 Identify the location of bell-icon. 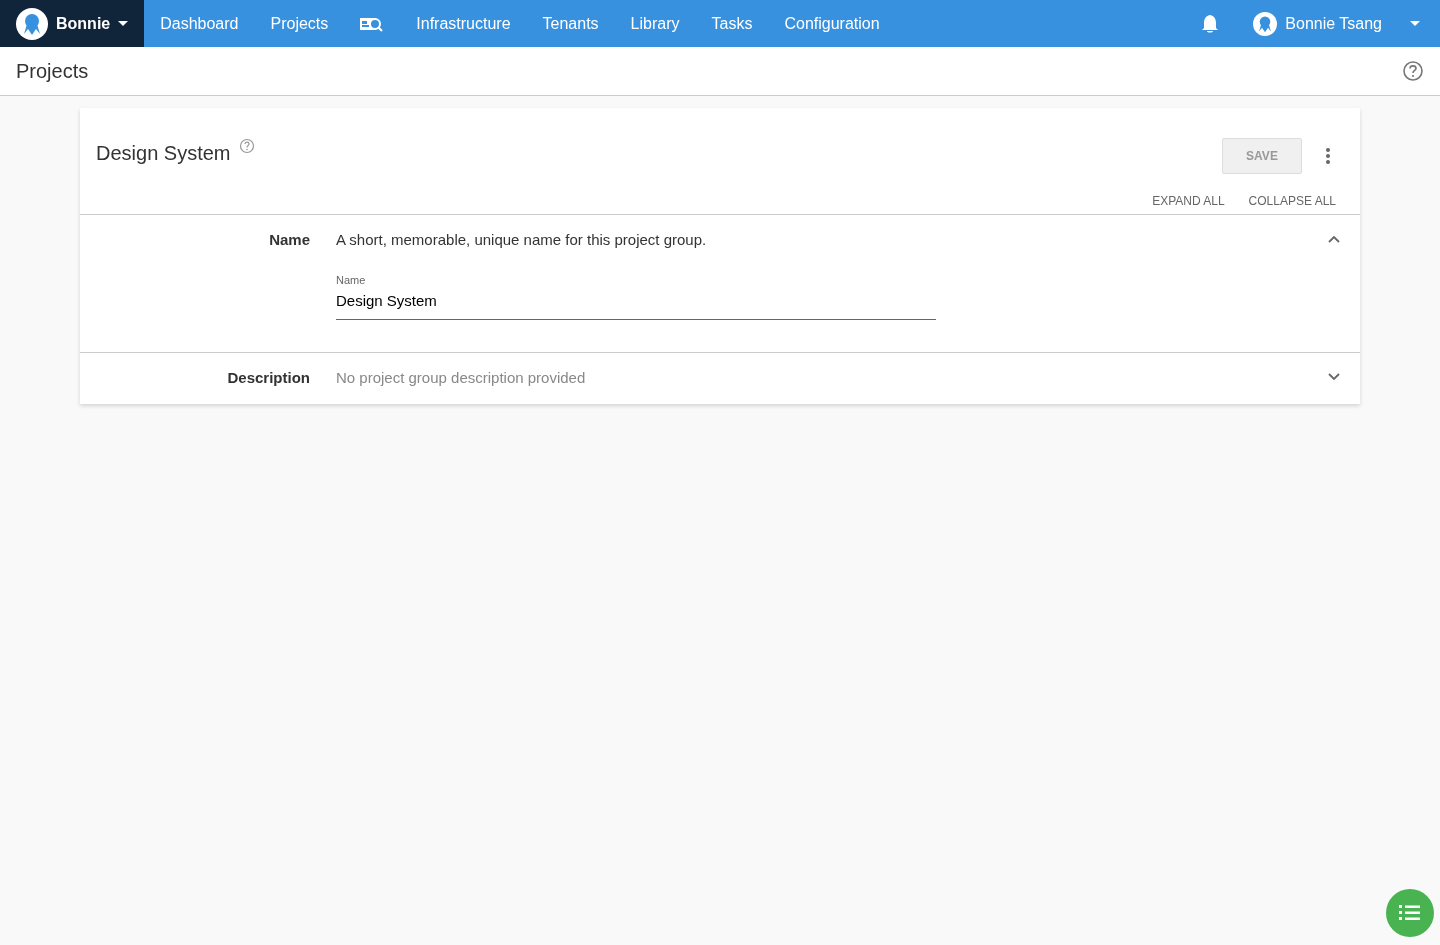
(1210, 23).